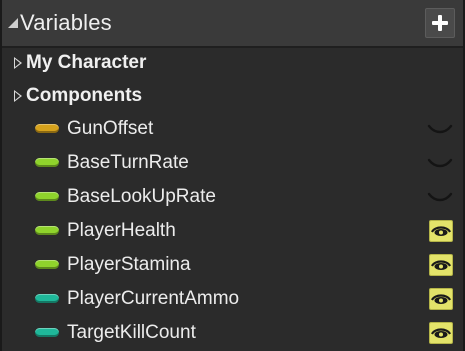 The width and height of the screenshot is (465, 351). Describe the element at coordinates (232, 96) in the screenshot. I see `category-components: Components` at that location.